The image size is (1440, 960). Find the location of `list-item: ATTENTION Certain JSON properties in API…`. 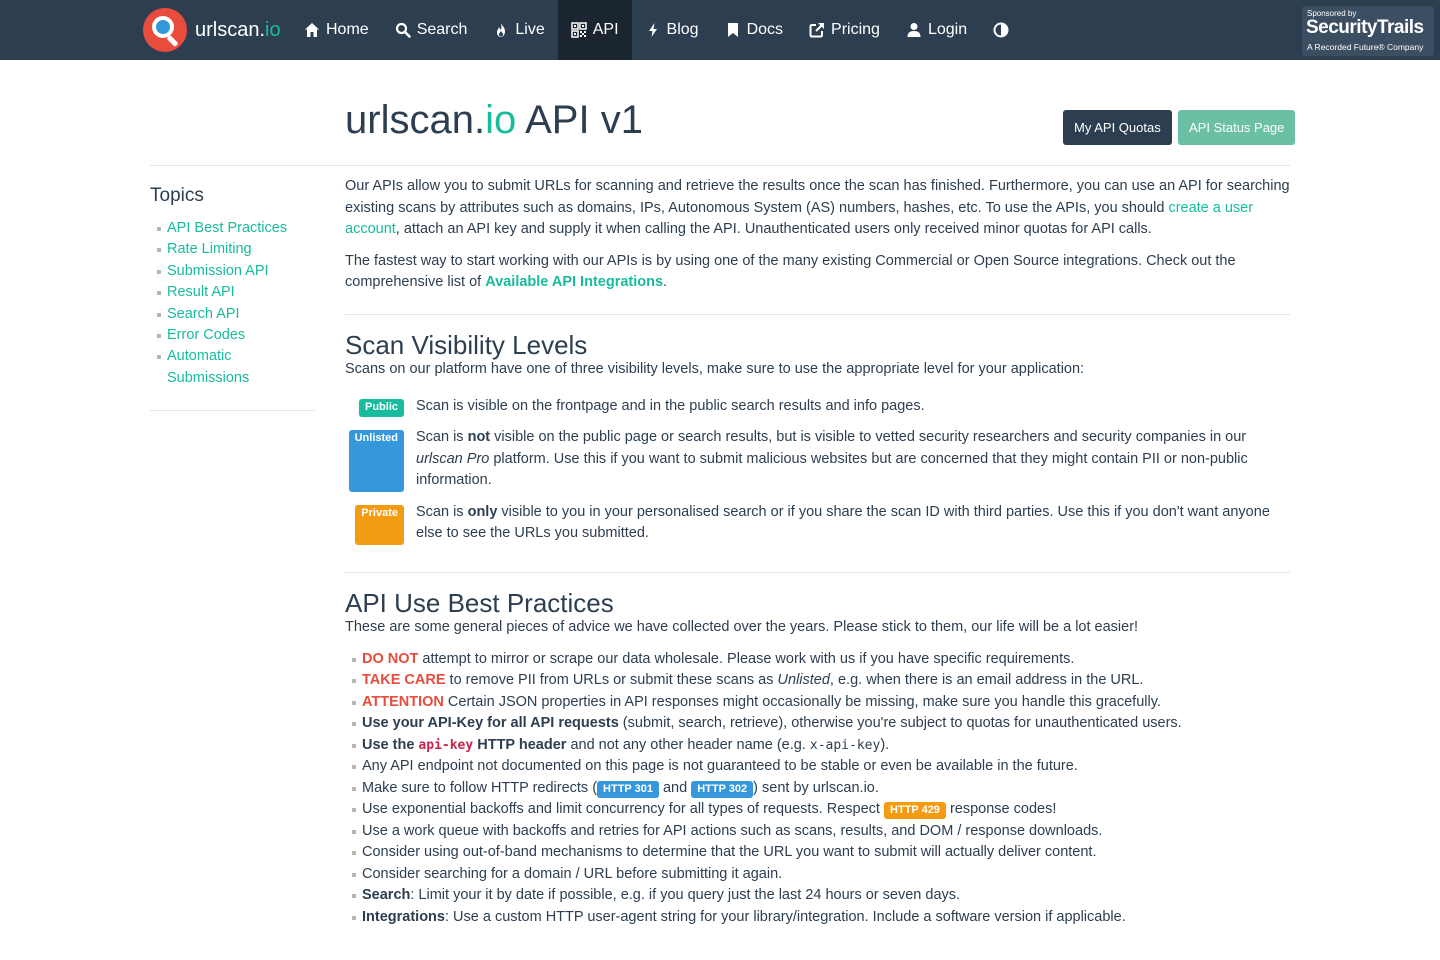

list-item: ATTENTION Certain JSON properties in API… is located at coordinates (821, 703).